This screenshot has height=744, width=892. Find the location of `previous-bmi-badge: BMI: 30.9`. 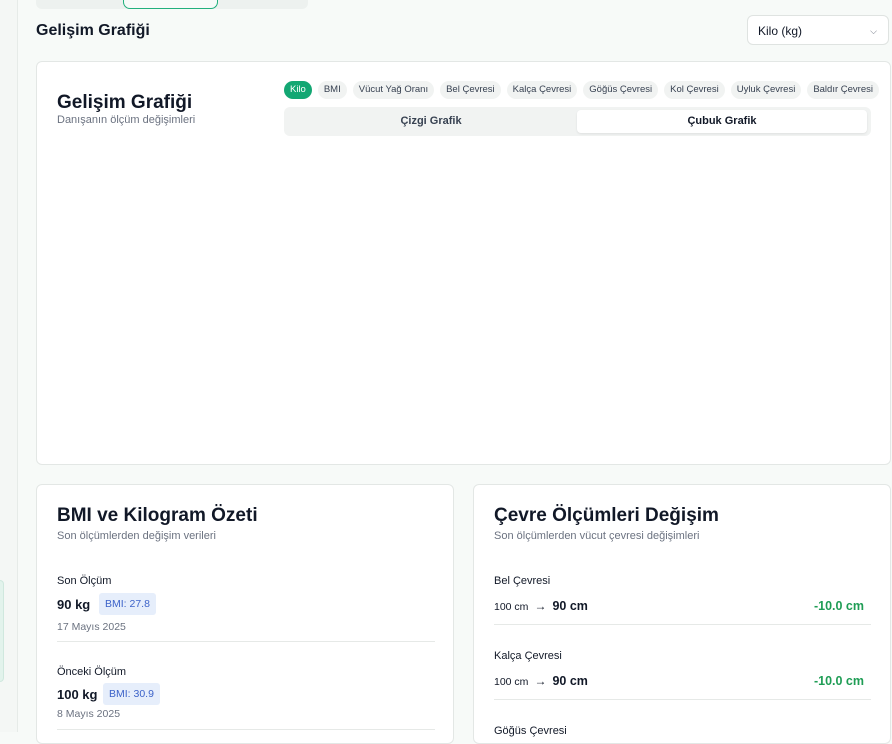

previous-bmi-badge: BMI: 30.9 is located at coordinates (131, 694).